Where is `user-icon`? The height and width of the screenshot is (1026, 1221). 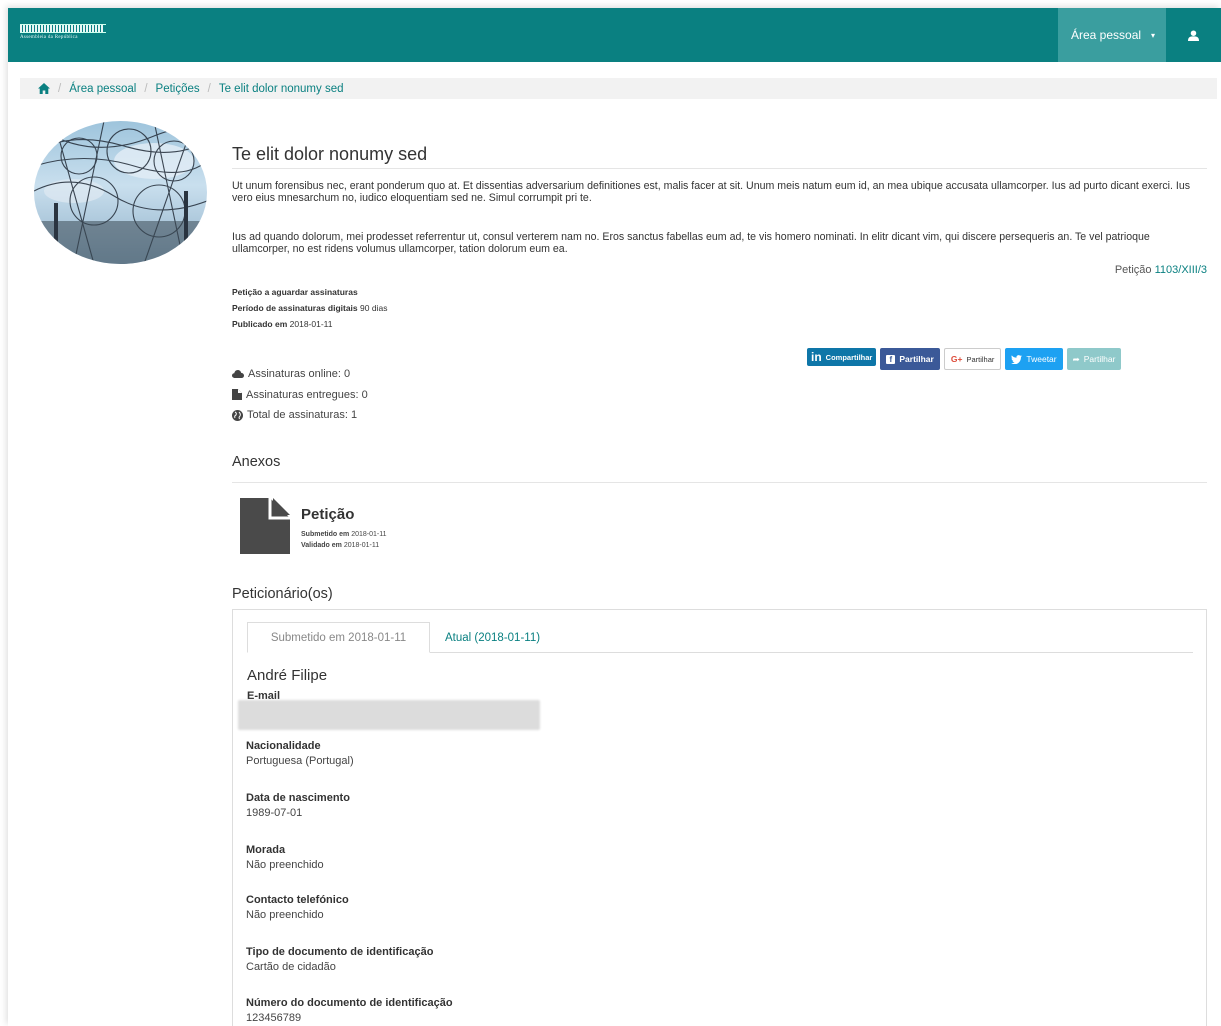 user-icon is located at coordinates (1193, 35).